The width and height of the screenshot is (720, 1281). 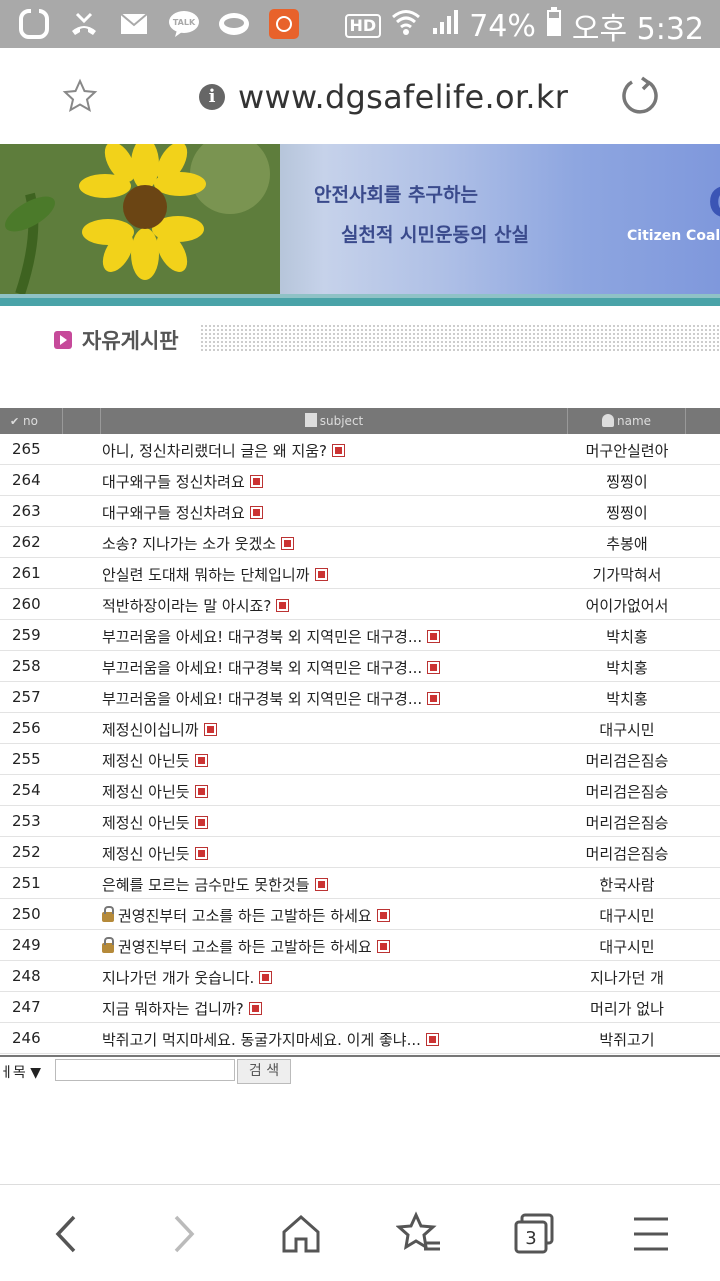 What do you see at coordinates (264, 1071) in the screenshot?
I see `search-button: 검 색` at bounding box center [264, 1071].